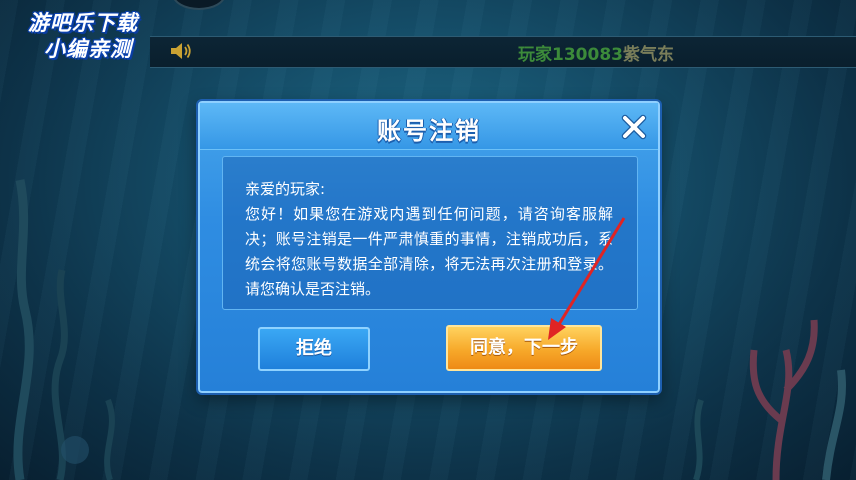  I want to click on announcement-text: 玩家130083紫气东, so click(596, 52).